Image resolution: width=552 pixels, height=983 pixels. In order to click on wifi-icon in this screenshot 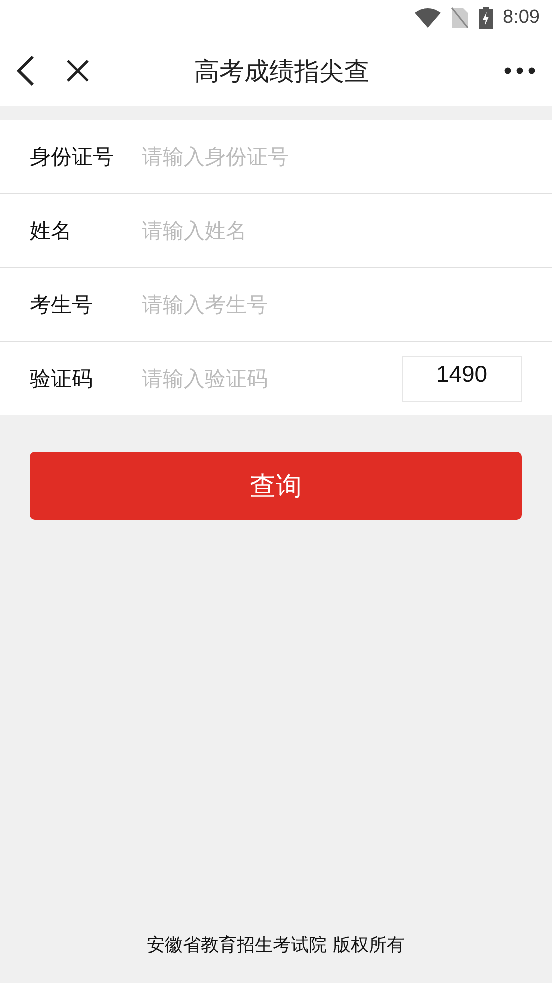, I will do `click(428, 18)`.